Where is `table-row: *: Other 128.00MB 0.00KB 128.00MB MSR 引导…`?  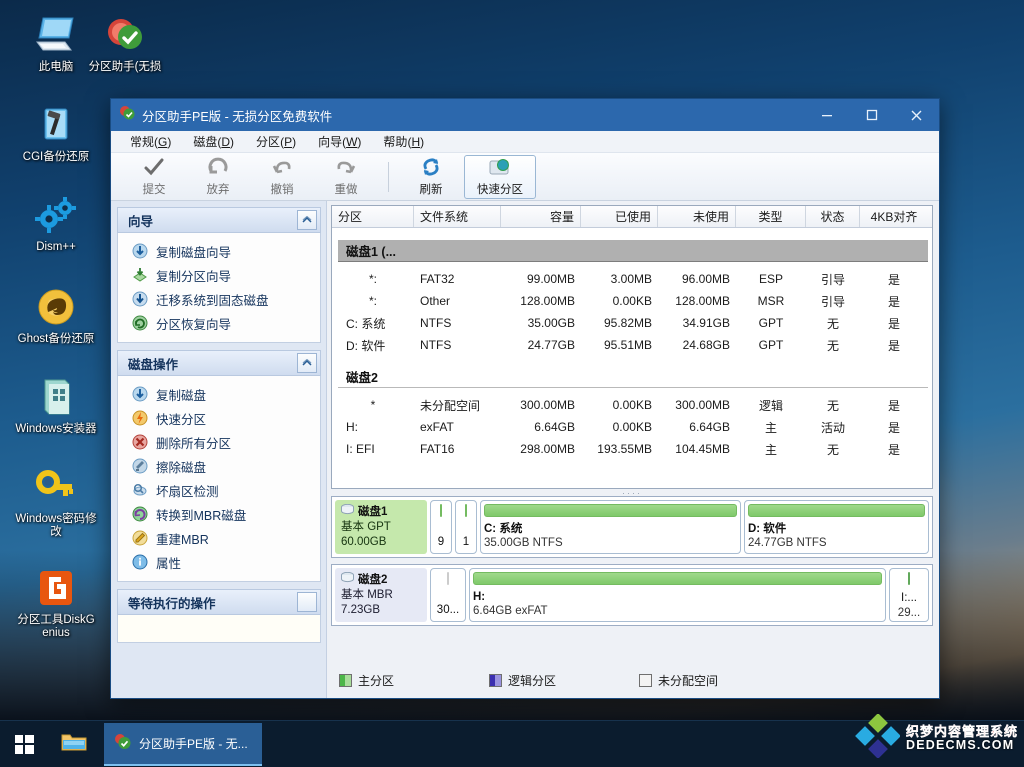
table-row: *: Other 128.00MB 0.00KB 128.00MB MSR 引导… is located at coordinates (632, 301).